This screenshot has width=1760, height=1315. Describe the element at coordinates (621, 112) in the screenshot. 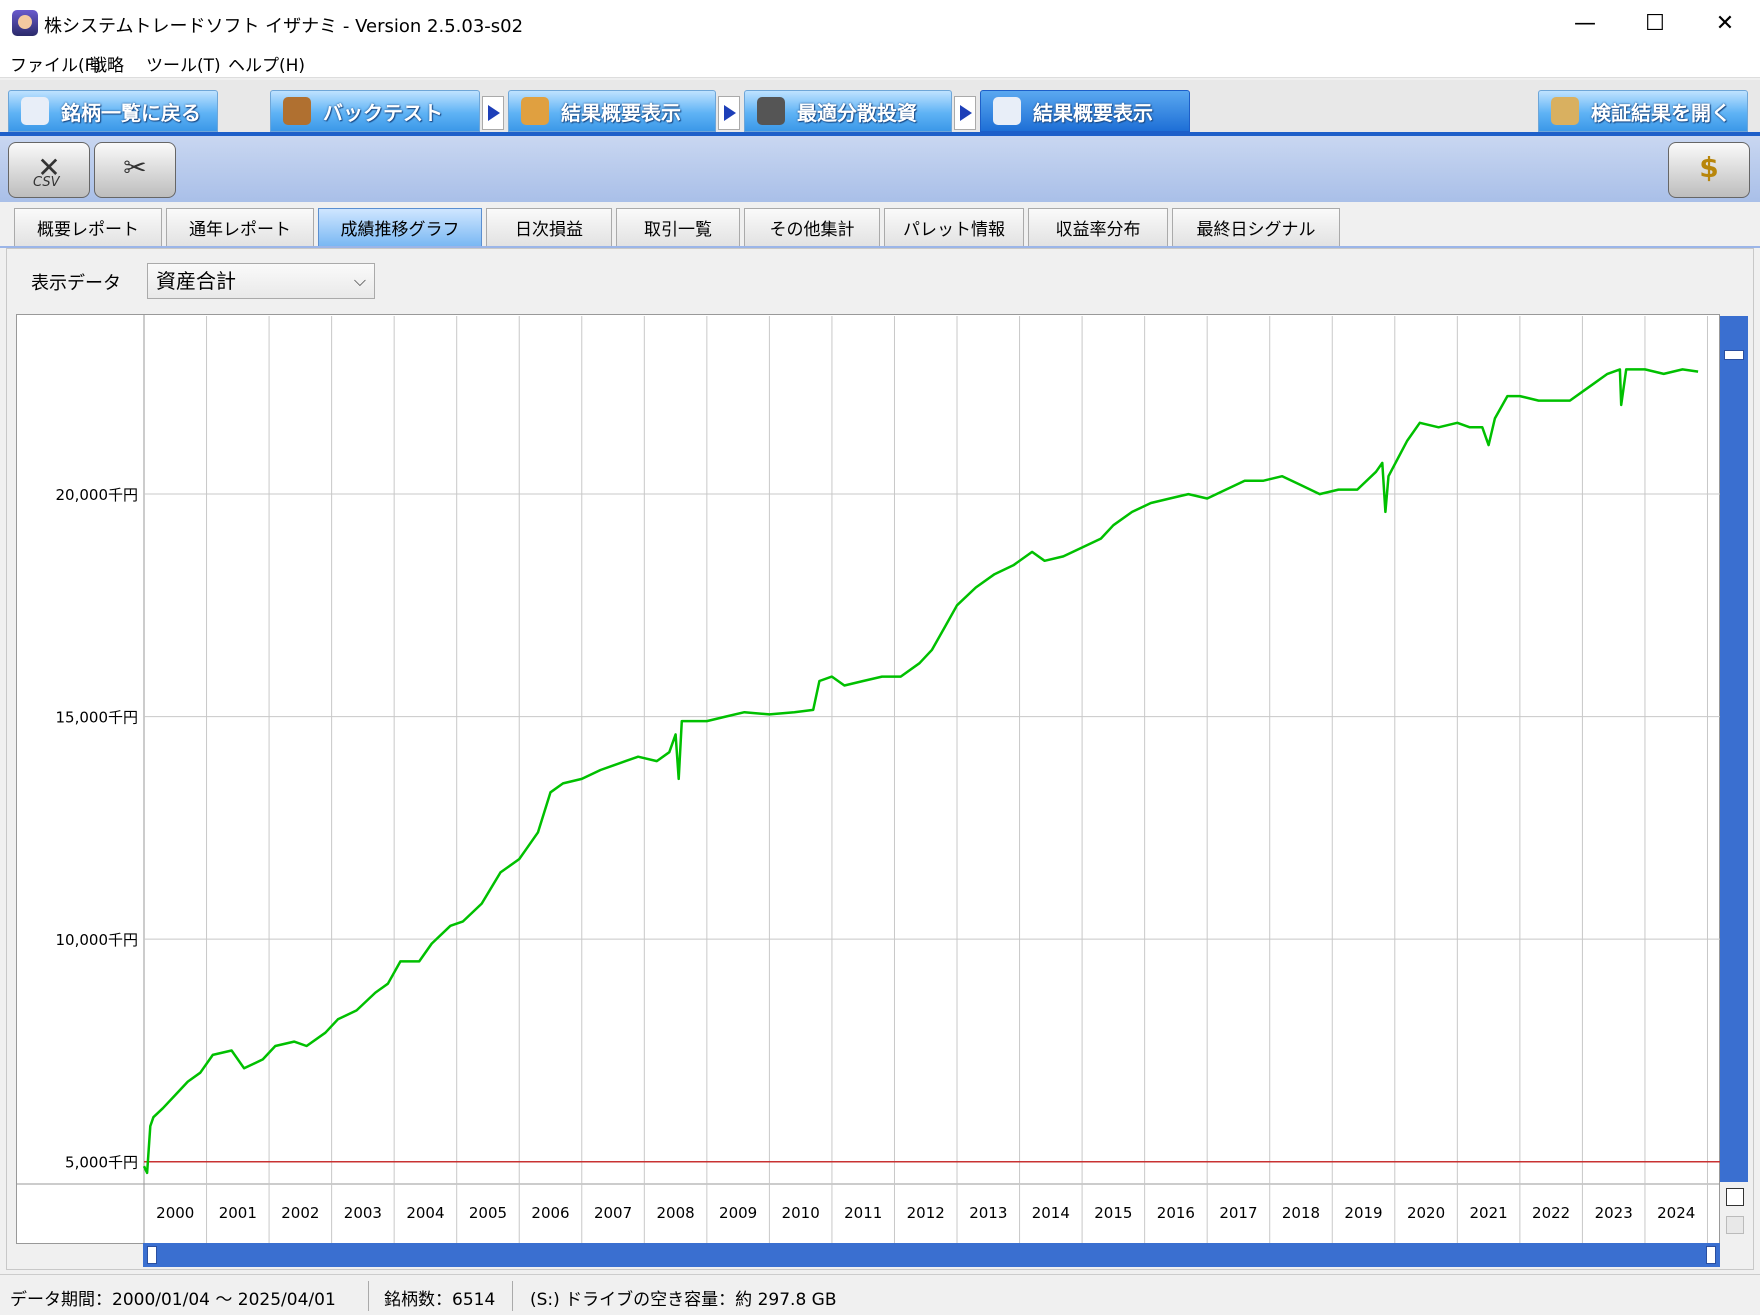

I see `summary-label-1: 結果概要表示` at that location.